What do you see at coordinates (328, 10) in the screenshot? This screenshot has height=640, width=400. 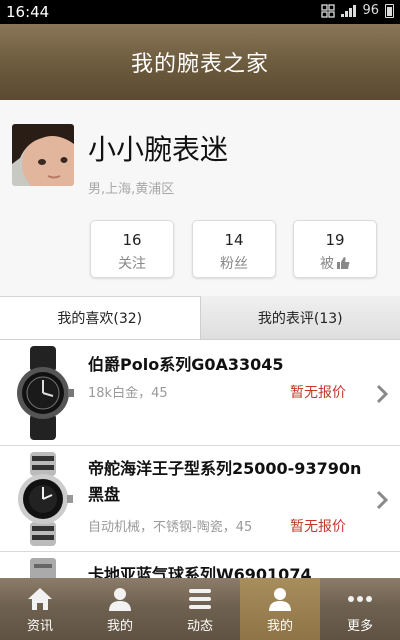 I see `network-icon` at bounding box center [328, 10].